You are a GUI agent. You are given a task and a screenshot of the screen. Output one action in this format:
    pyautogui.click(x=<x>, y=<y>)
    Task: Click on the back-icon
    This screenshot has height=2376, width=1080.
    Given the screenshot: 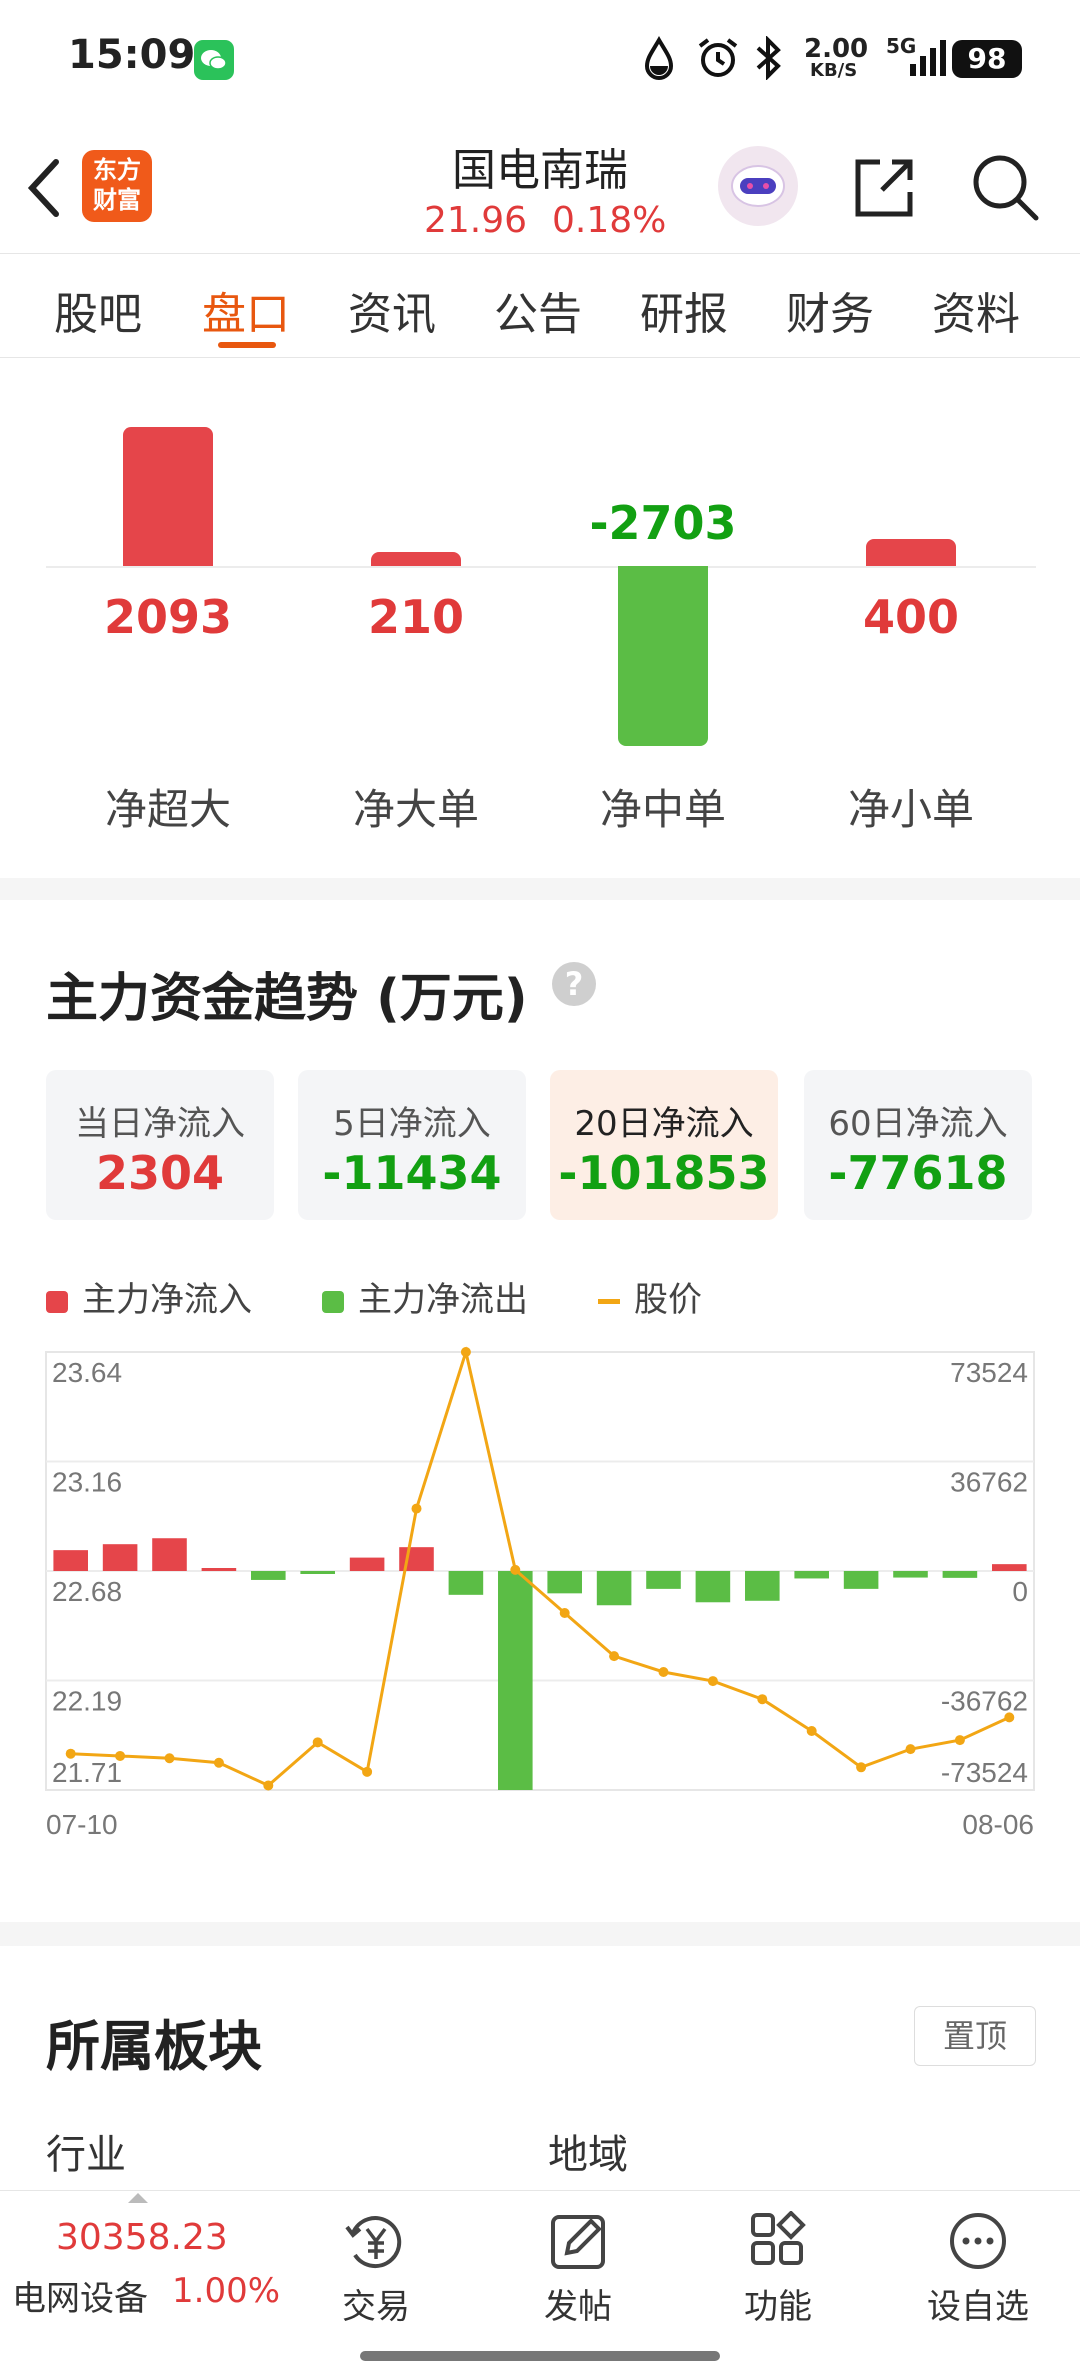 What is the action you would take?
    pyautogui.click(x=44, y=188)
    